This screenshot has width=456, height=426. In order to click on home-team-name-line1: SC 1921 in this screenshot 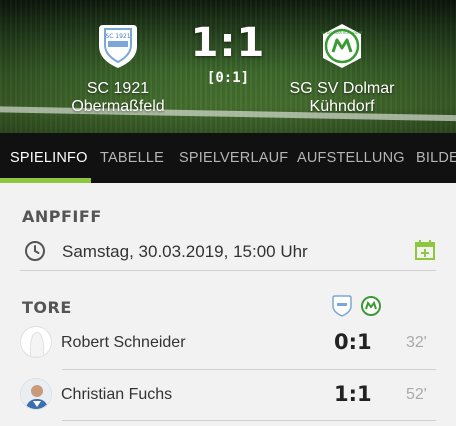, I will do `click(118, 88)`.